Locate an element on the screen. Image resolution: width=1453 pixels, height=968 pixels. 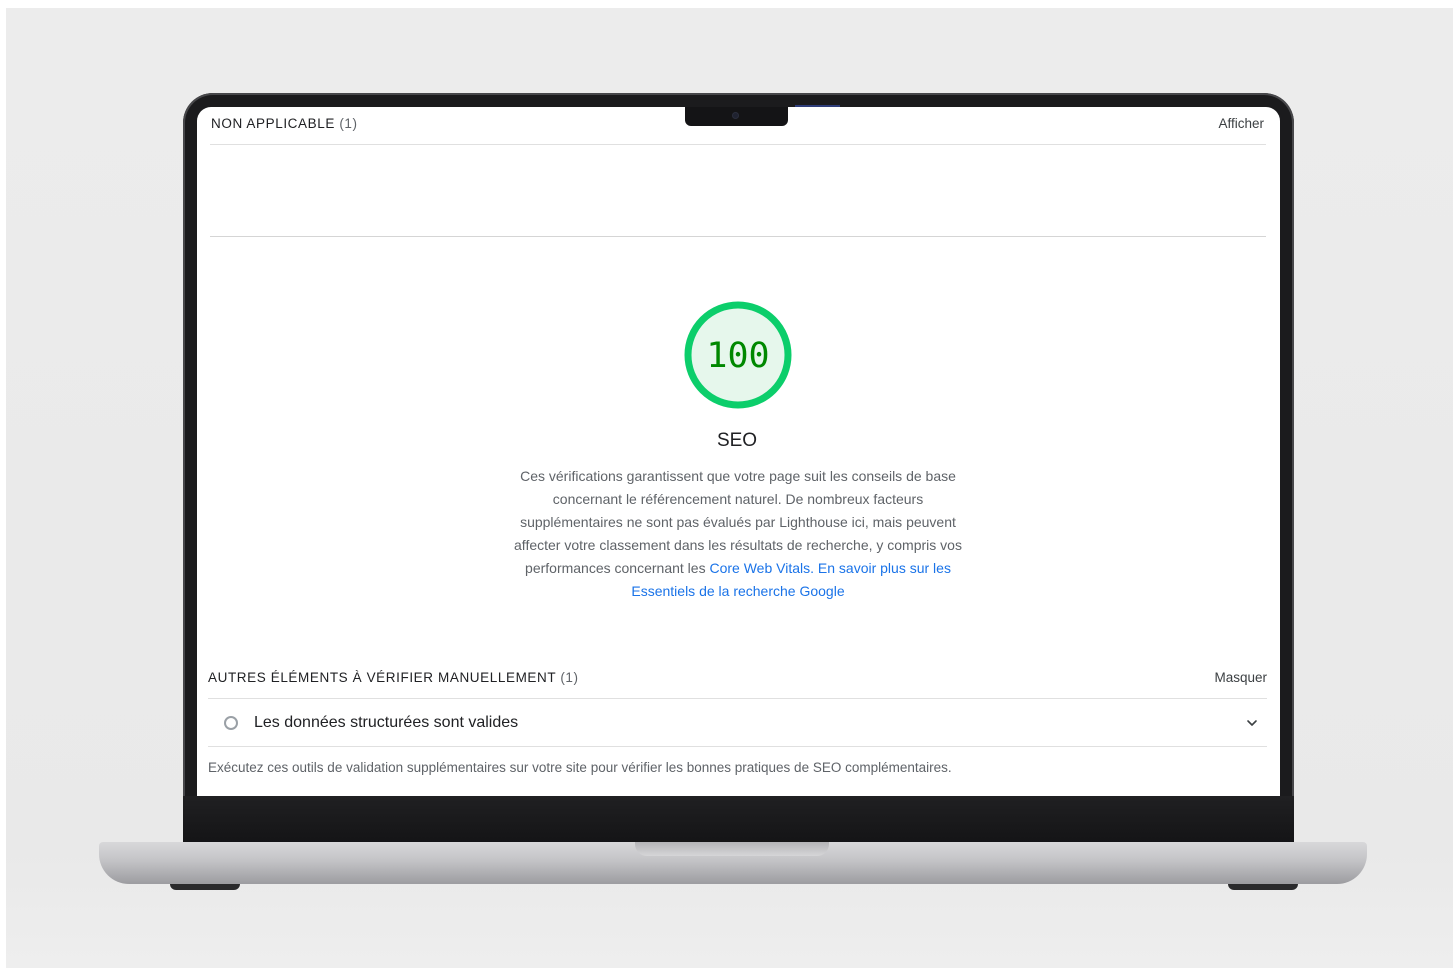
audit-title: Les données structurées sont valides is located at coordinates (386, 722).